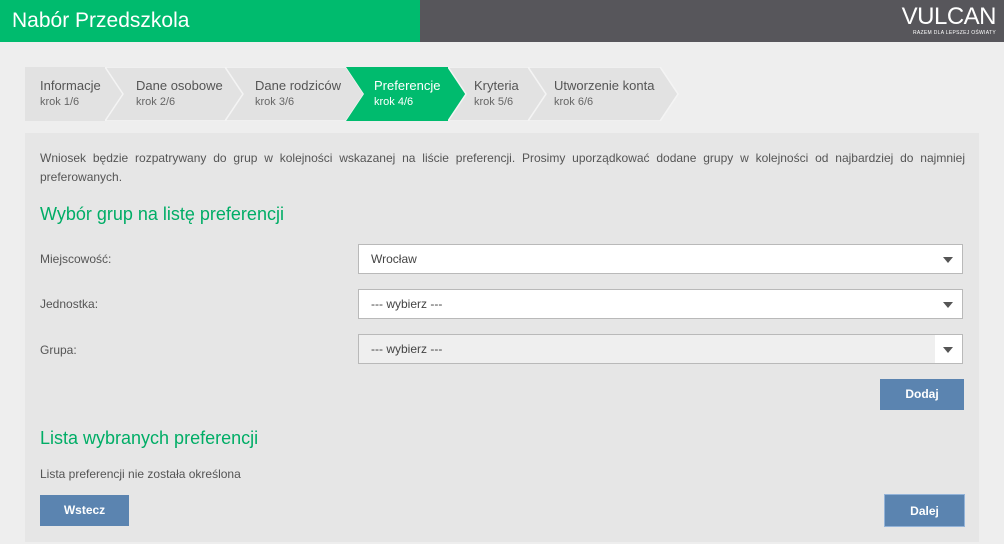 The image size is (1004, 544). What do you see at coordinates (84, 510) in the screenshot?
I see `back-button: Wstecz` at bounding box center [84, 510].